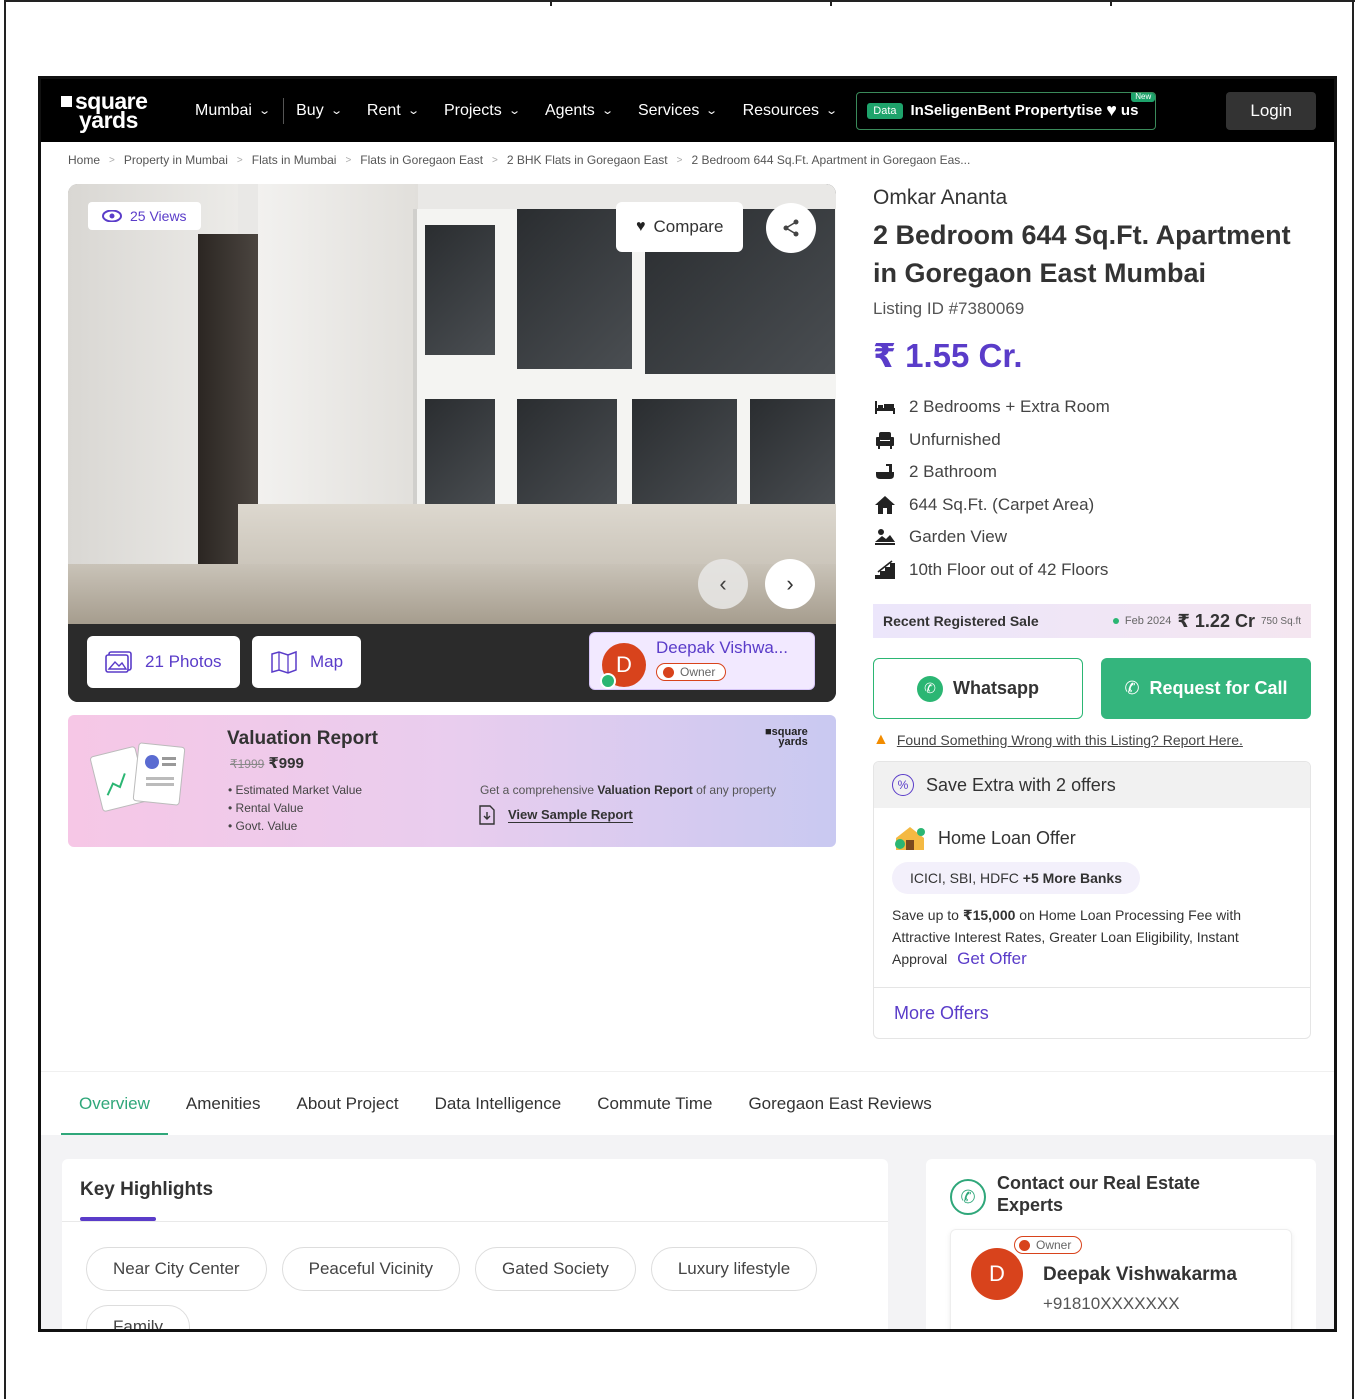  Describe the element at coordinates (587, 160) in the screenshot. I see `breadcrumb-2bhk-goregaon-east: 2 BHK Flats in Goregaon East` at that location.